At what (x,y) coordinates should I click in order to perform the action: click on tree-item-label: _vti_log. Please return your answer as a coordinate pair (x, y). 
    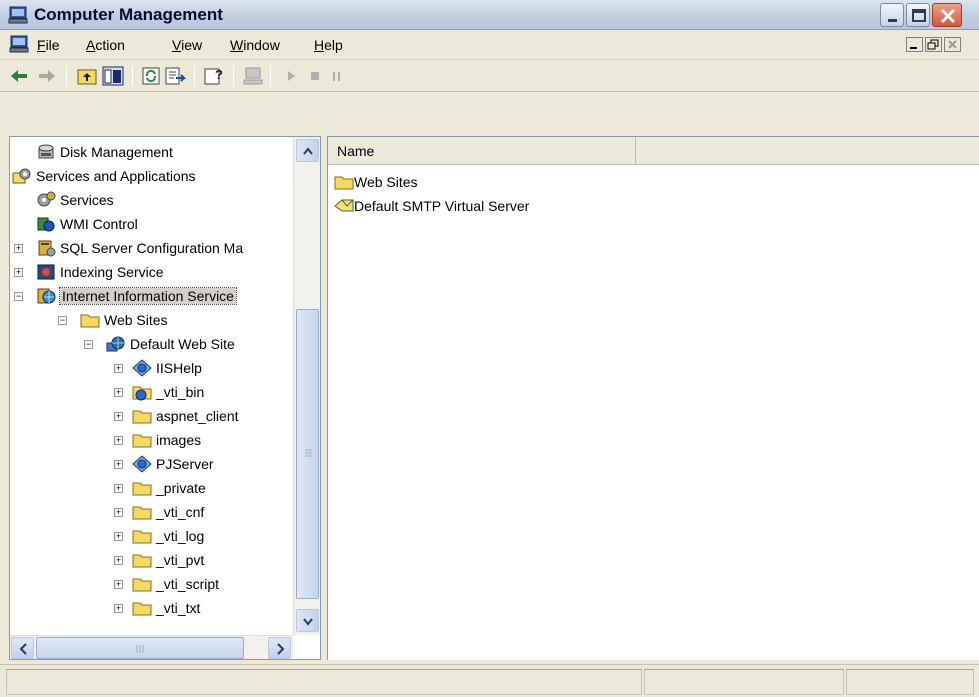
    Looking at the image, I should click on (180, 536).